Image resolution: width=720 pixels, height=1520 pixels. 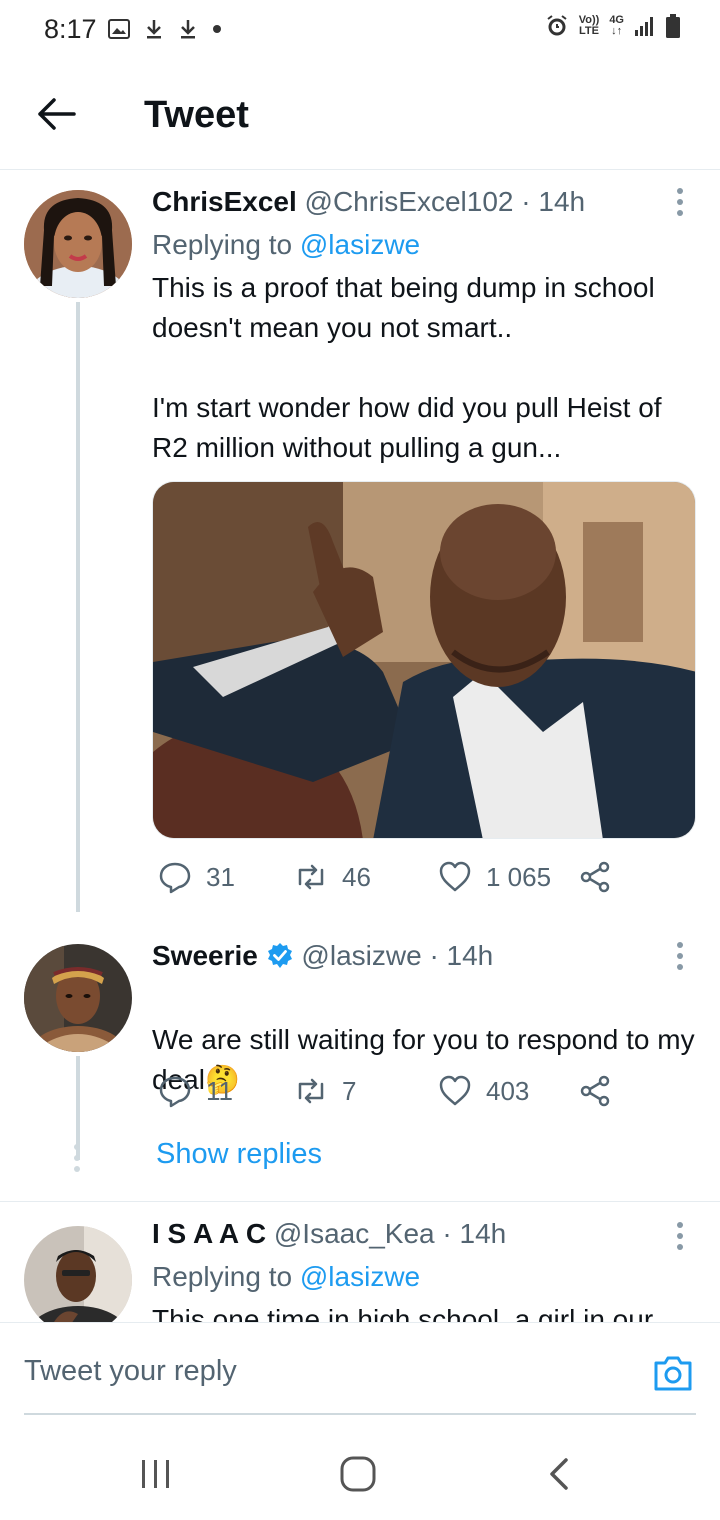 I want to click on gallery-icon, so click(x=119, y=29).